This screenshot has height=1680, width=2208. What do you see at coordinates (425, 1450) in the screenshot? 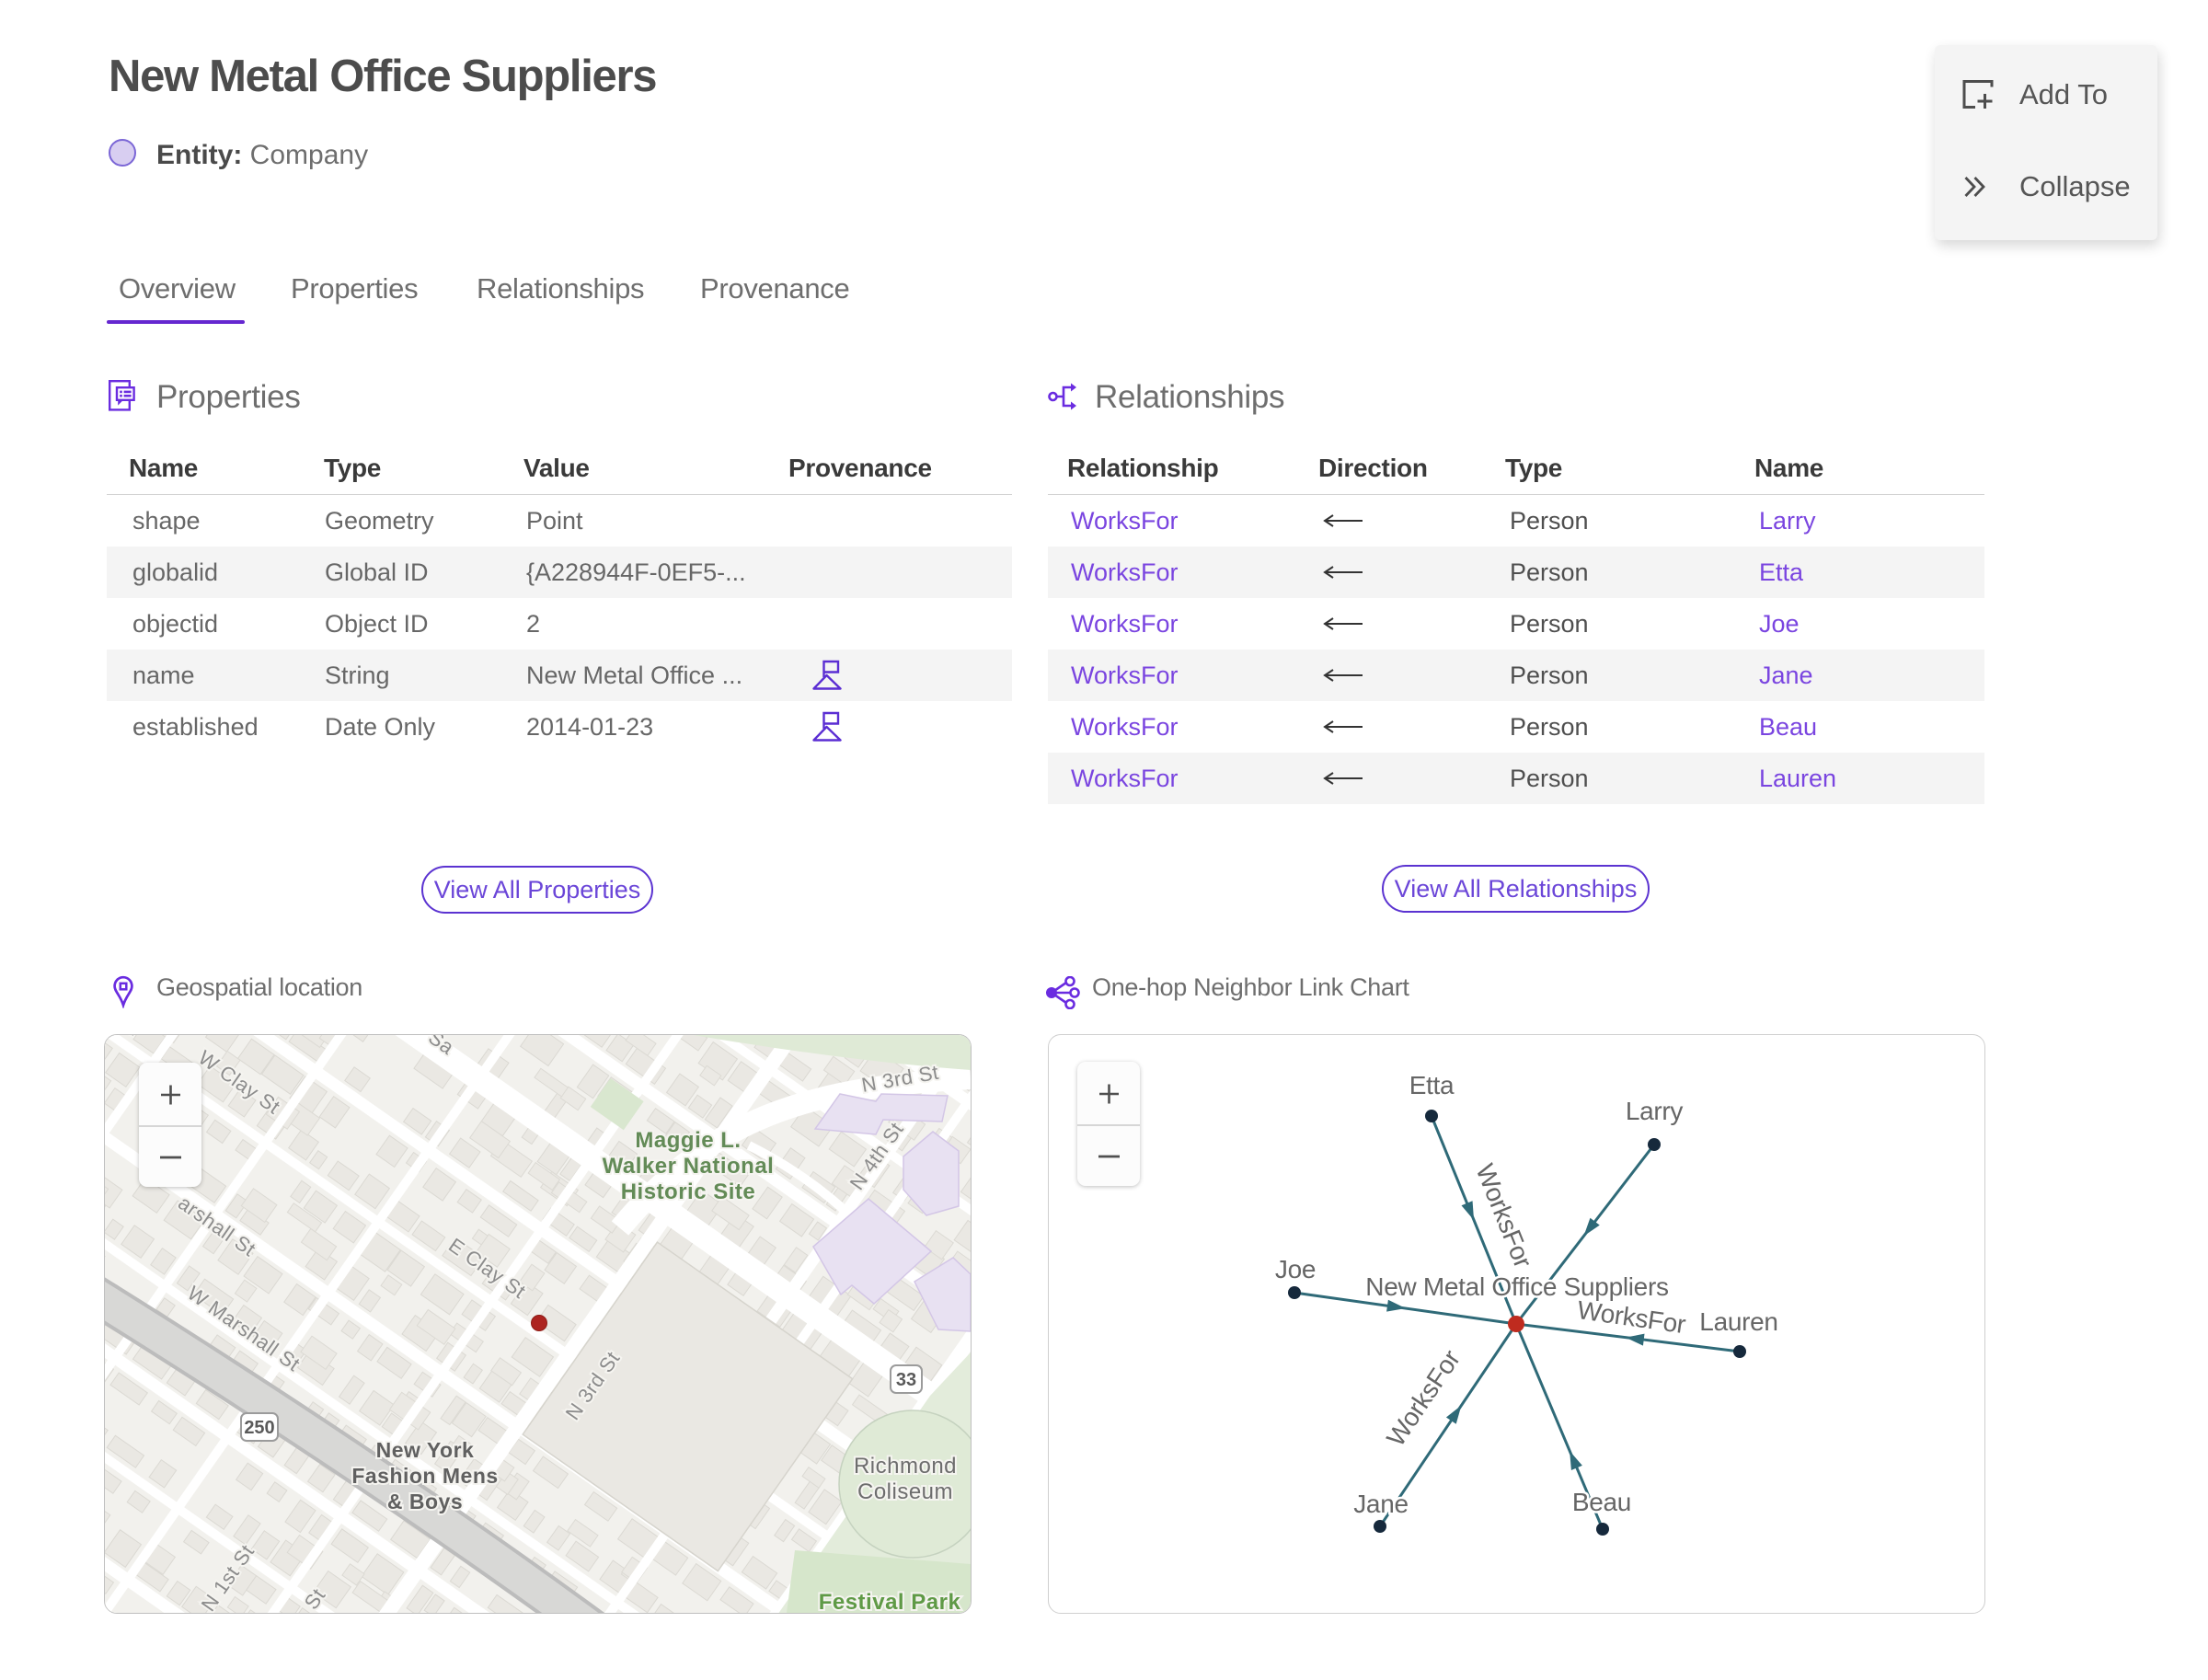
I see `svg-text: New York` at bounding box center [425, 1450].